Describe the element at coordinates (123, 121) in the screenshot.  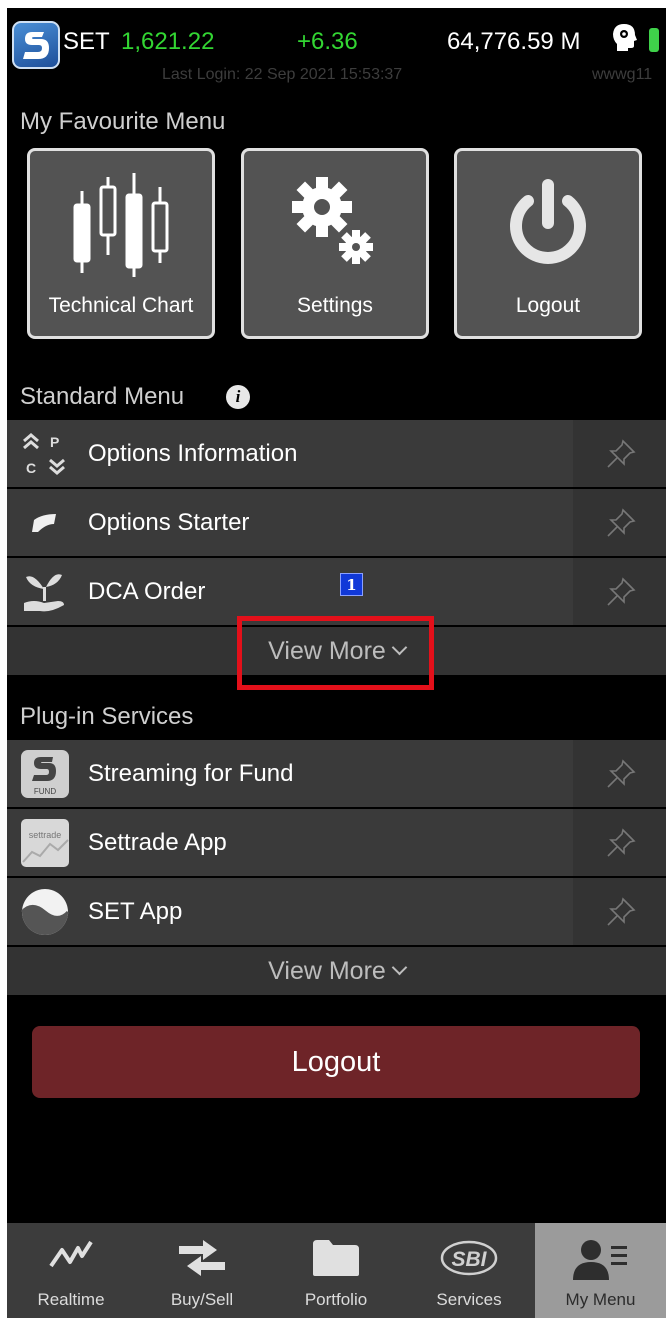
I see `favourite-menu-title: My Favourite Menu` at that location.